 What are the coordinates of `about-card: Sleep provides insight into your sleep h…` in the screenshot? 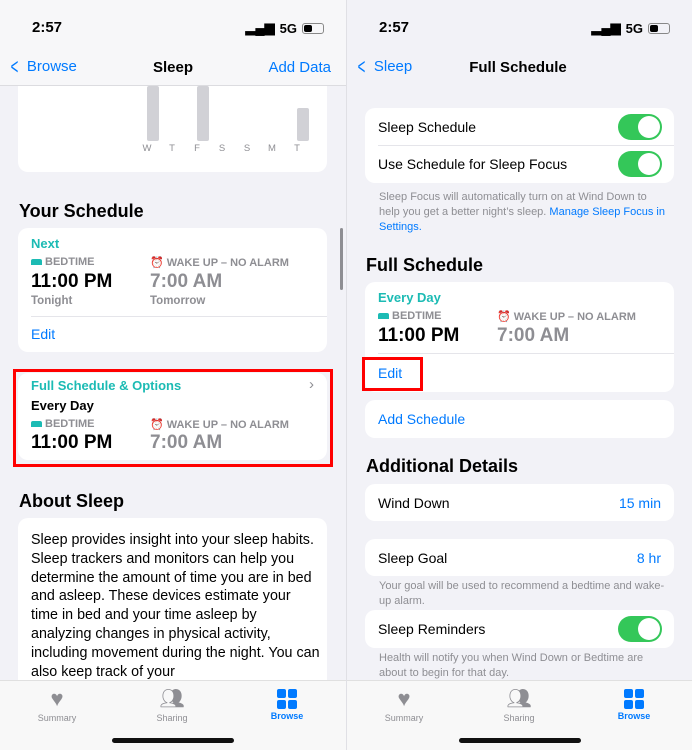 It's located at (172, 608).